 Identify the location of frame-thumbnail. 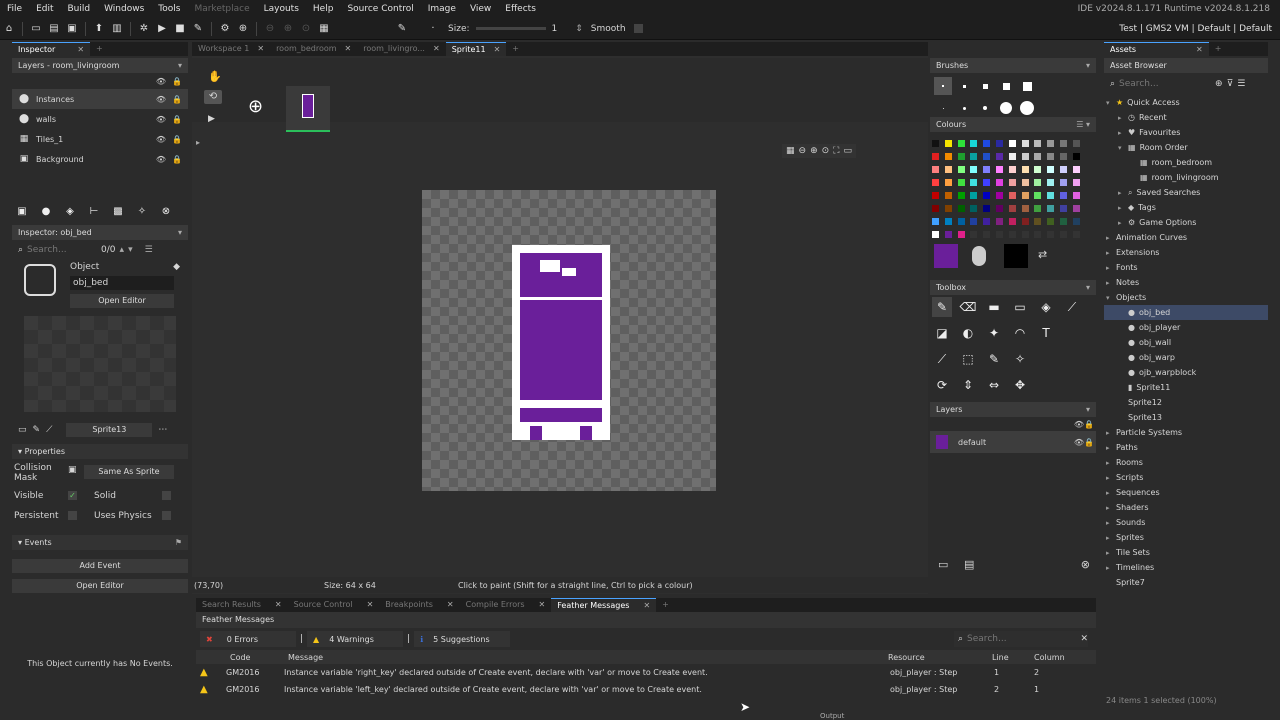
(308, 109).